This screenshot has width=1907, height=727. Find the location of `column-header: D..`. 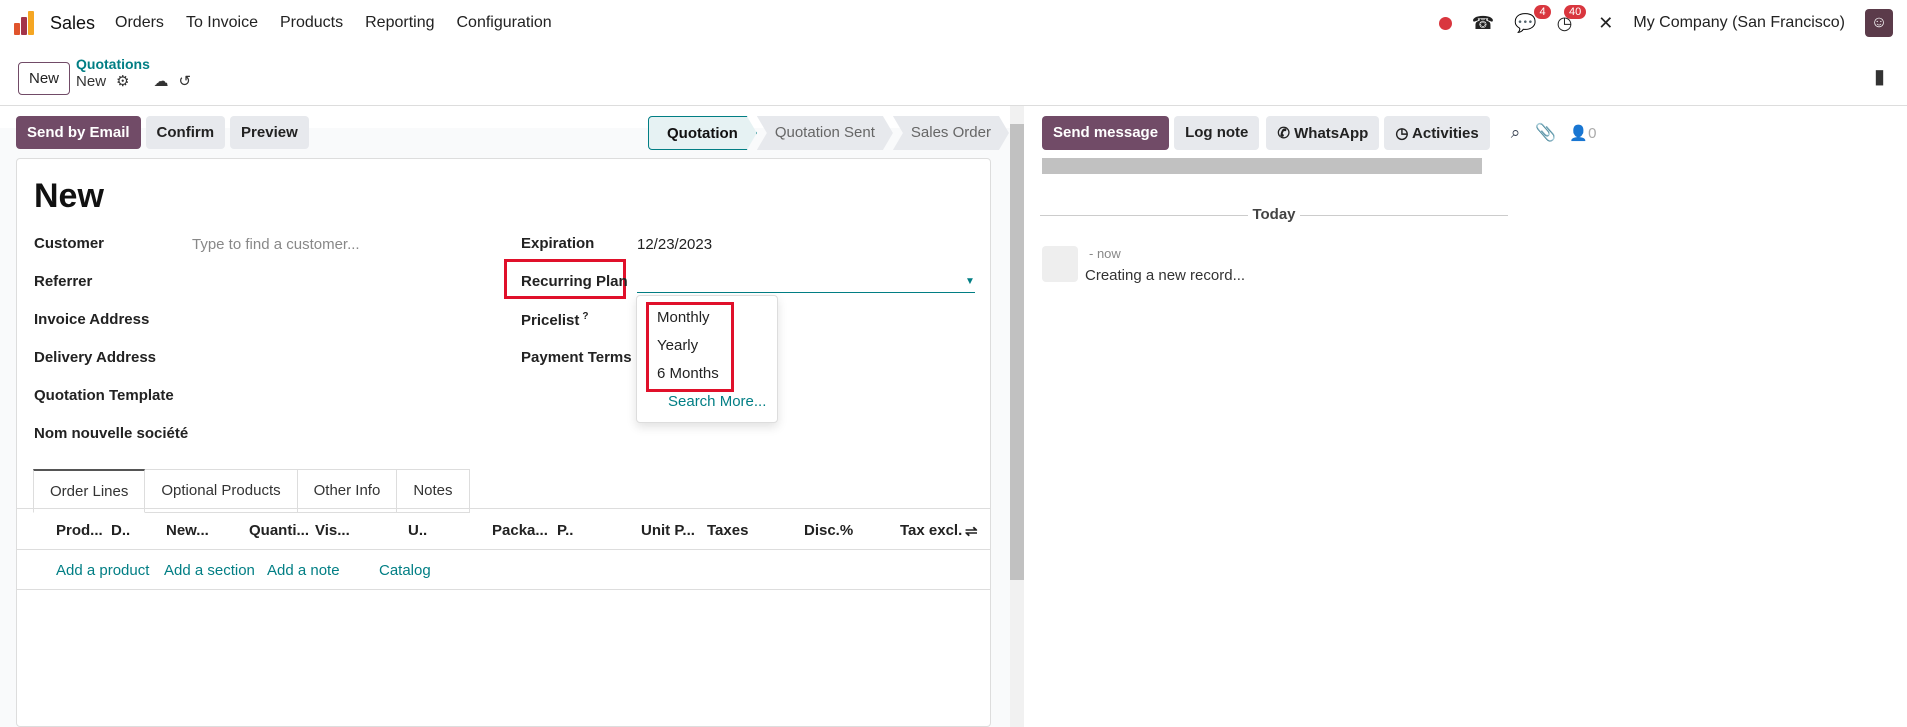

column-header: D.. is located at coordinates (120, 530).